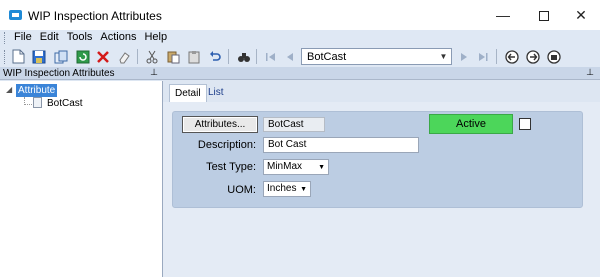 The image size is (600, 277). What do you see at coordinates (60, 56) in the screenshot?
I see `copy-icon` at bounding box center [60, 56].